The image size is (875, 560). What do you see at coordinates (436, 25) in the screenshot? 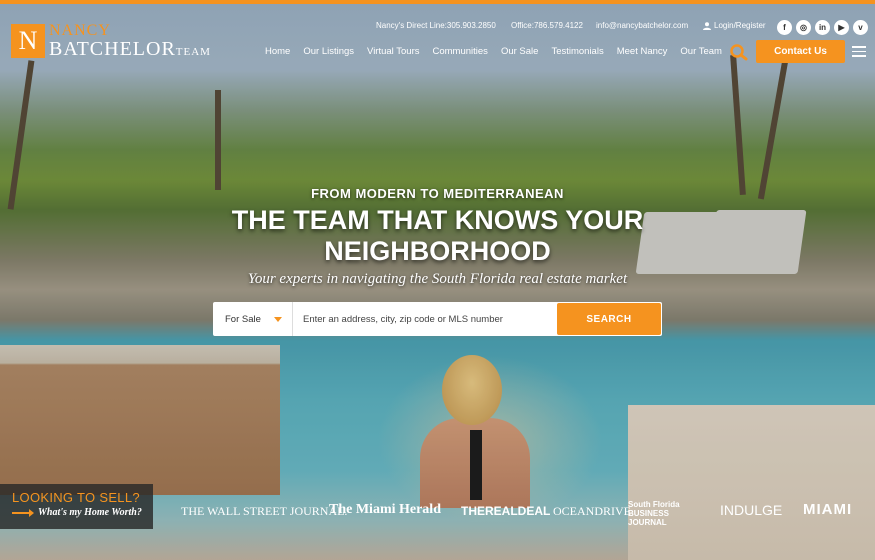
I see `direct-line: Nancy's Direct Line:305.903.2850` at bounding box center [436, 25].